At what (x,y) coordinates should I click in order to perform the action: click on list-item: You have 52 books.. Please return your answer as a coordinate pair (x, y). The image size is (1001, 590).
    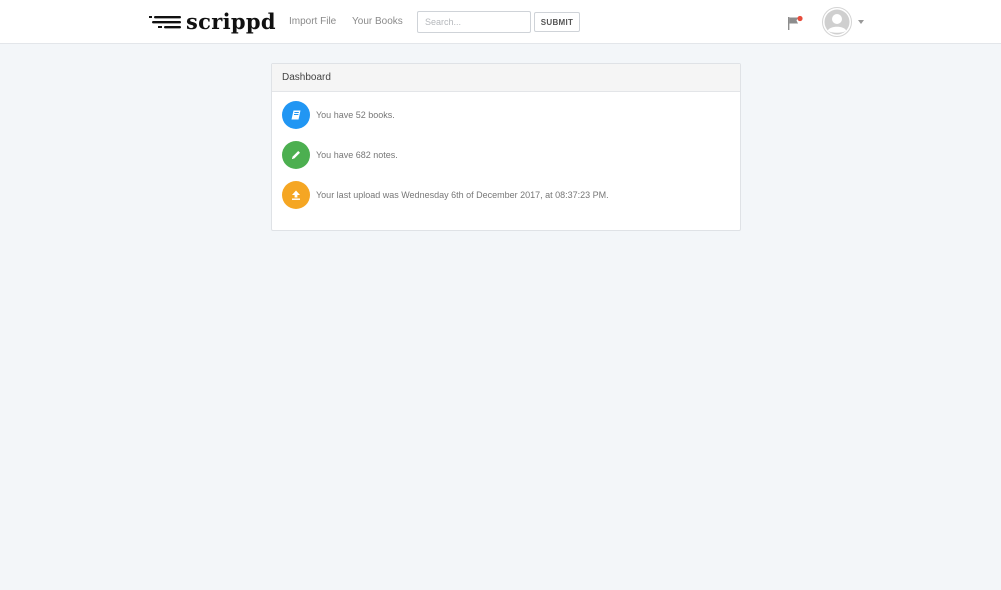
    Looking at the image, I should click on (338, 115).